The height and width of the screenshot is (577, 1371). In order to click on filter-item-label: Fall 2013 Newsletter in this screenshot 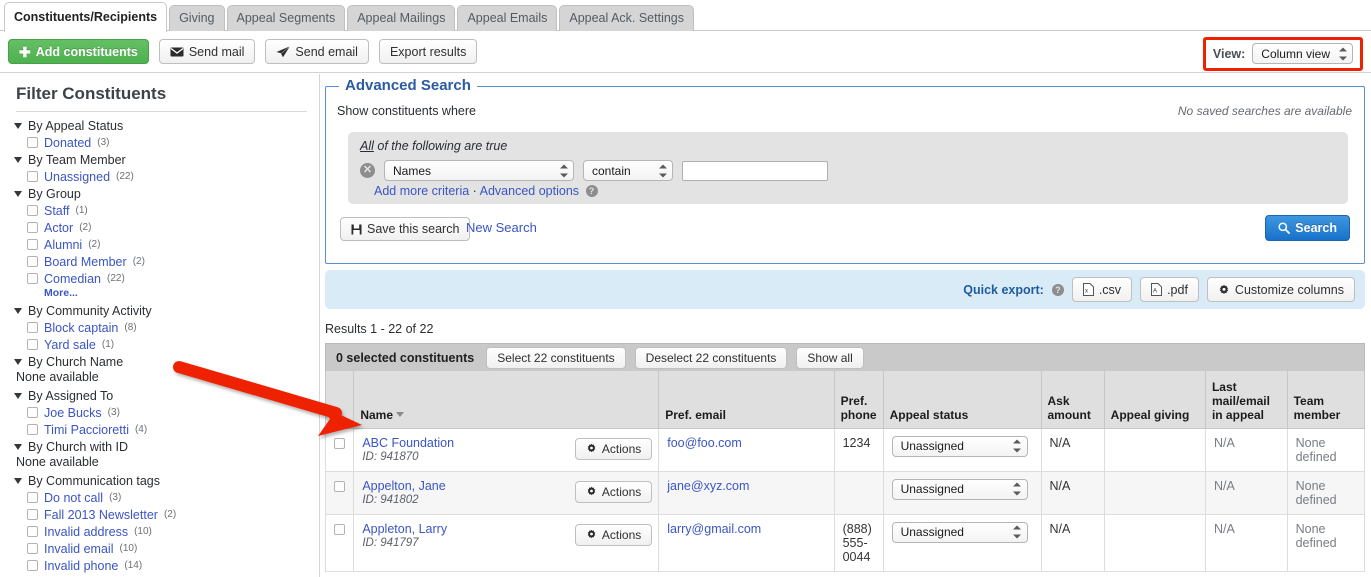, I will do `click(101, 515)`.